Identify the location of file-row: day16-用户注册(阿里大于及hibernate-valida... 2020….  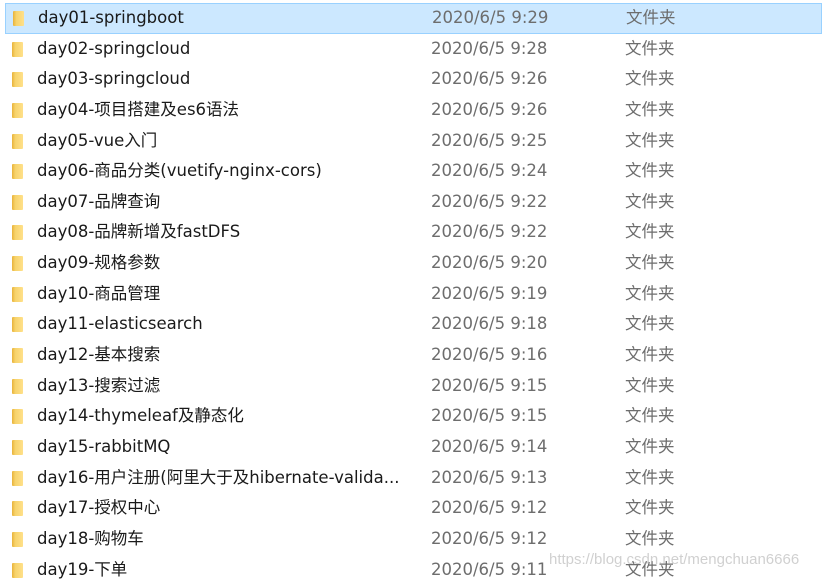
(411, 478).